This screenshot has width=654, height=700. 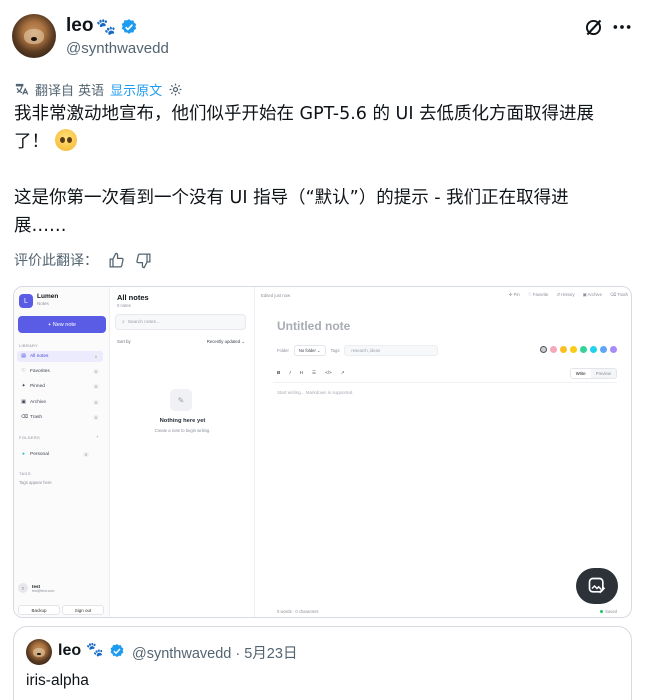 What do you see at coordinates (43, 303) in the screenshot?
I see `app-brand-subtitle: Notes` at bounding box center [43, 303].